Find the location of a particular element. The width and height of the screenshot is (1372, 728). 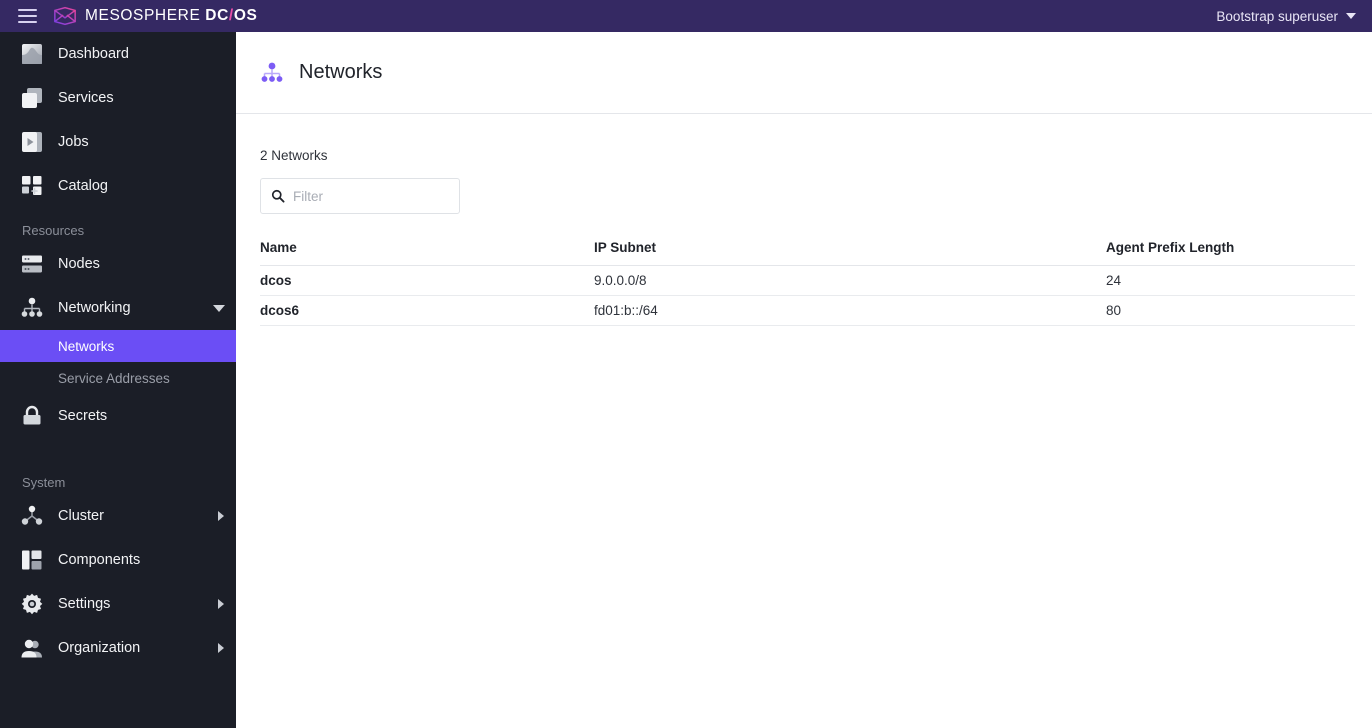

column-header-agent-prefix-length: Agent Prefix Length is located at coordinates (1230, 253).